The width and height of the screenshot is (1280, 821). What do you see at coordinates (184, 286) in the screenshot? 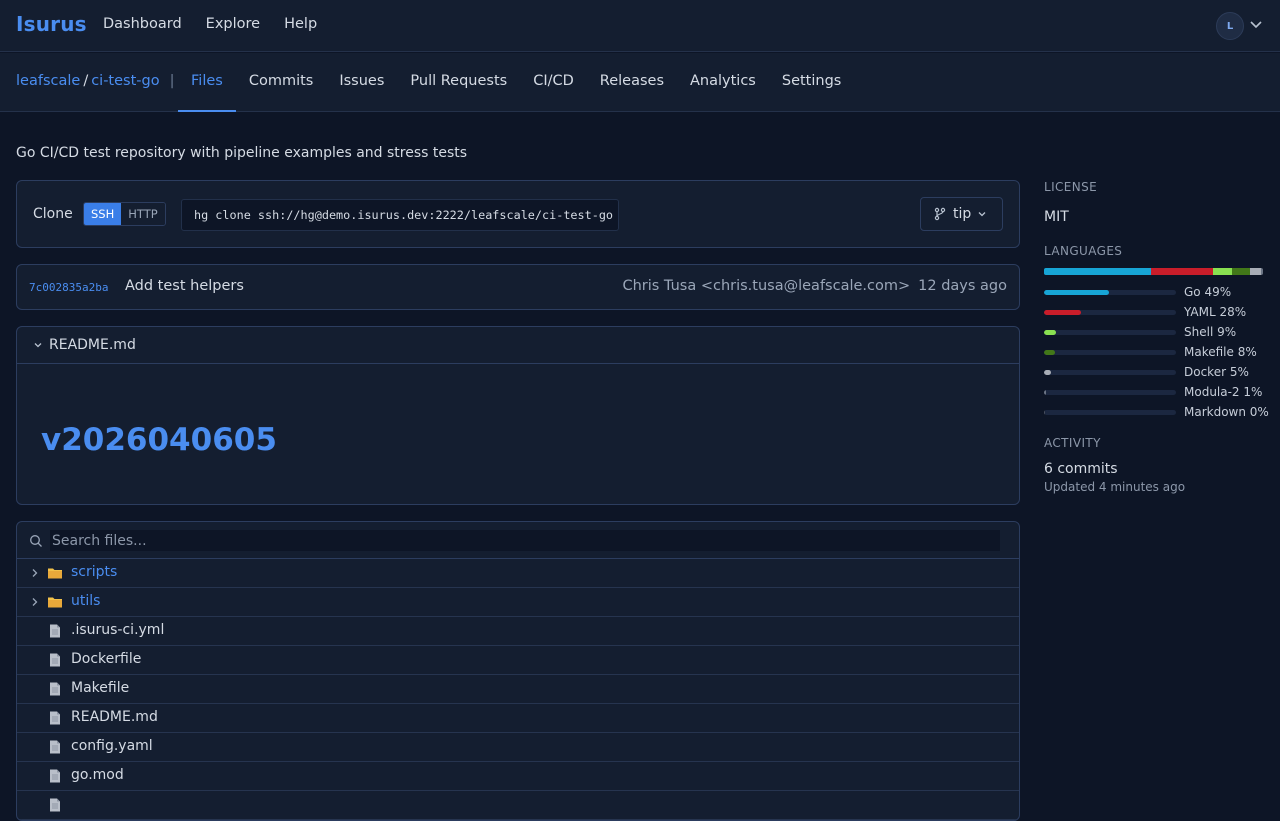
I see `commit-message: Add test helpers` at bounding box center [184, 286].